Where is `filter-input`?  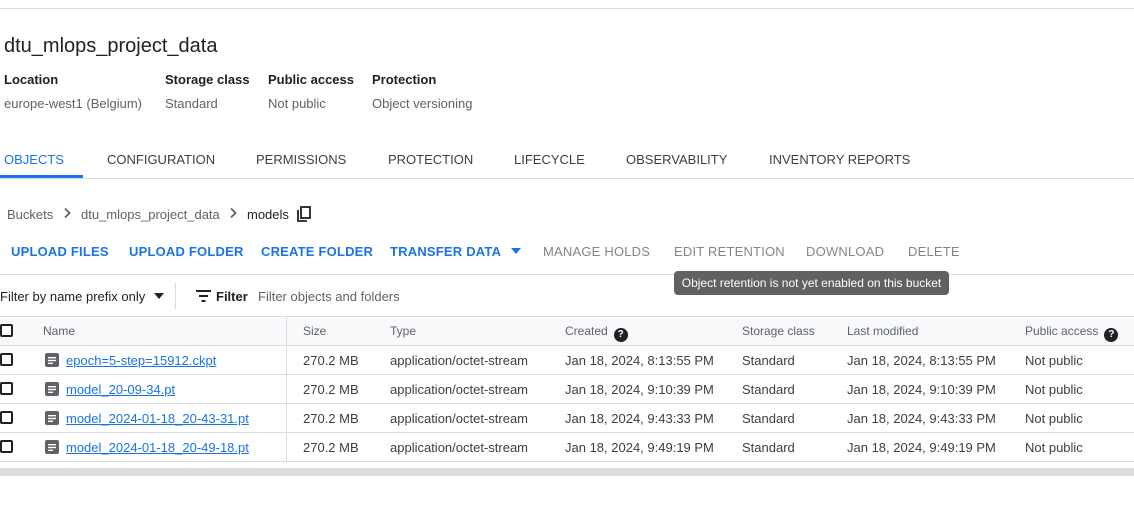
filter-input is located at coordinates (408, 296).